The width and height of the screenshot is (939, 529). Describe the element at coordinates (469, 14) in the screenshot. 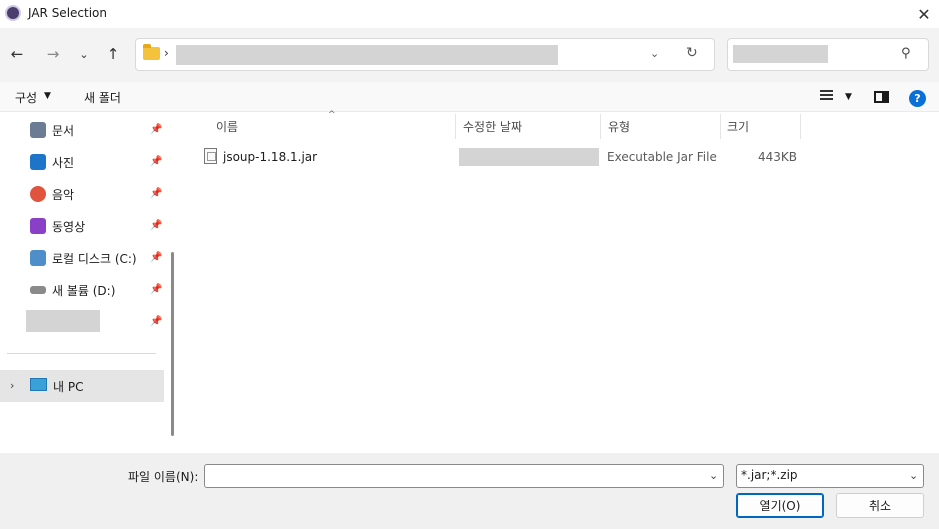

I see `title-bar` at that location.